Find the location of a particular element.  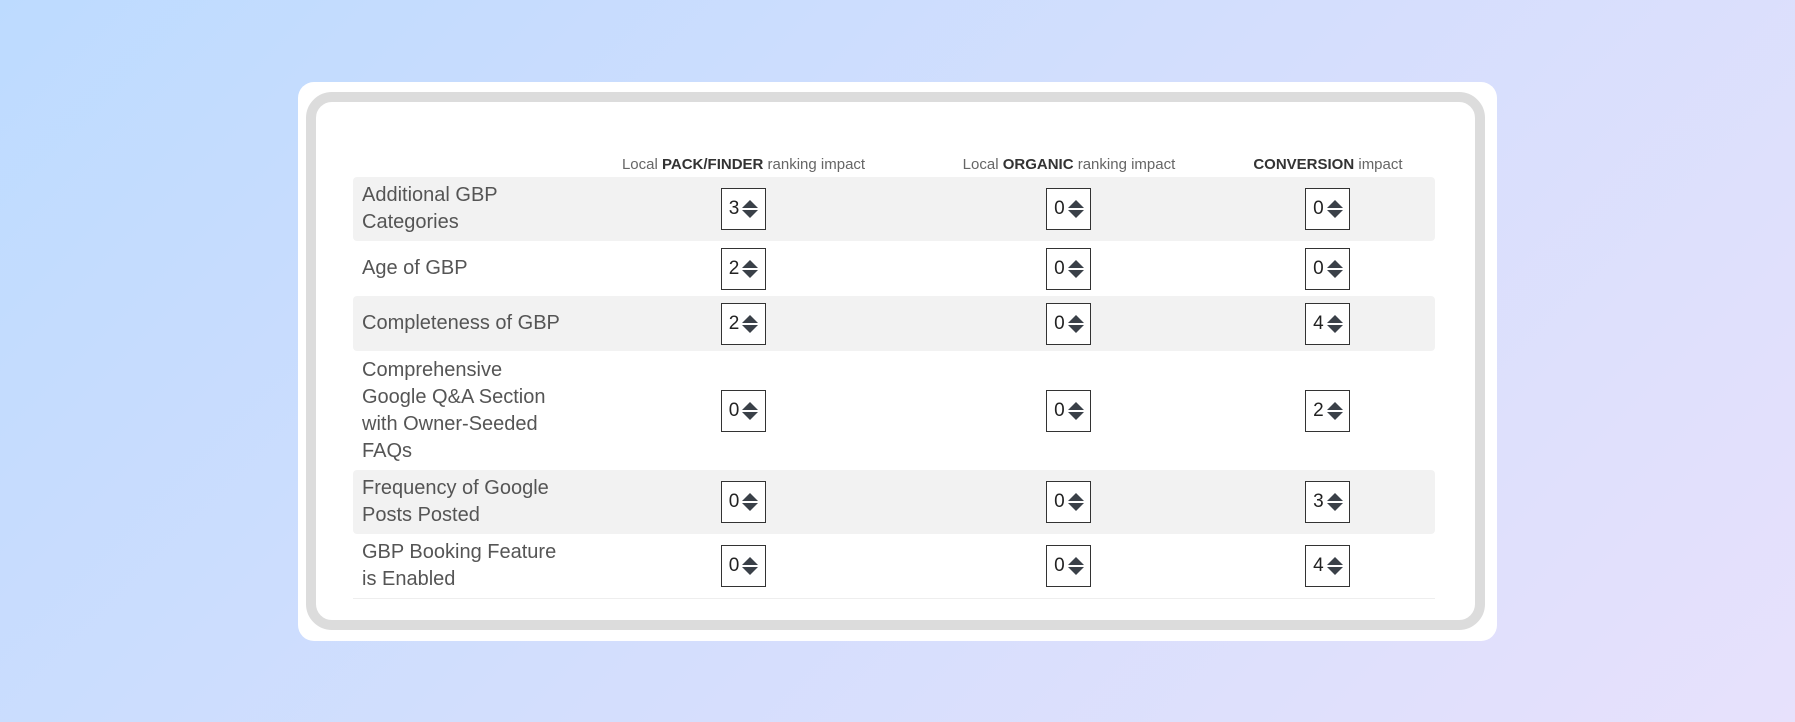

cell-conversion: 4 is located at coordinates (1327, 323).